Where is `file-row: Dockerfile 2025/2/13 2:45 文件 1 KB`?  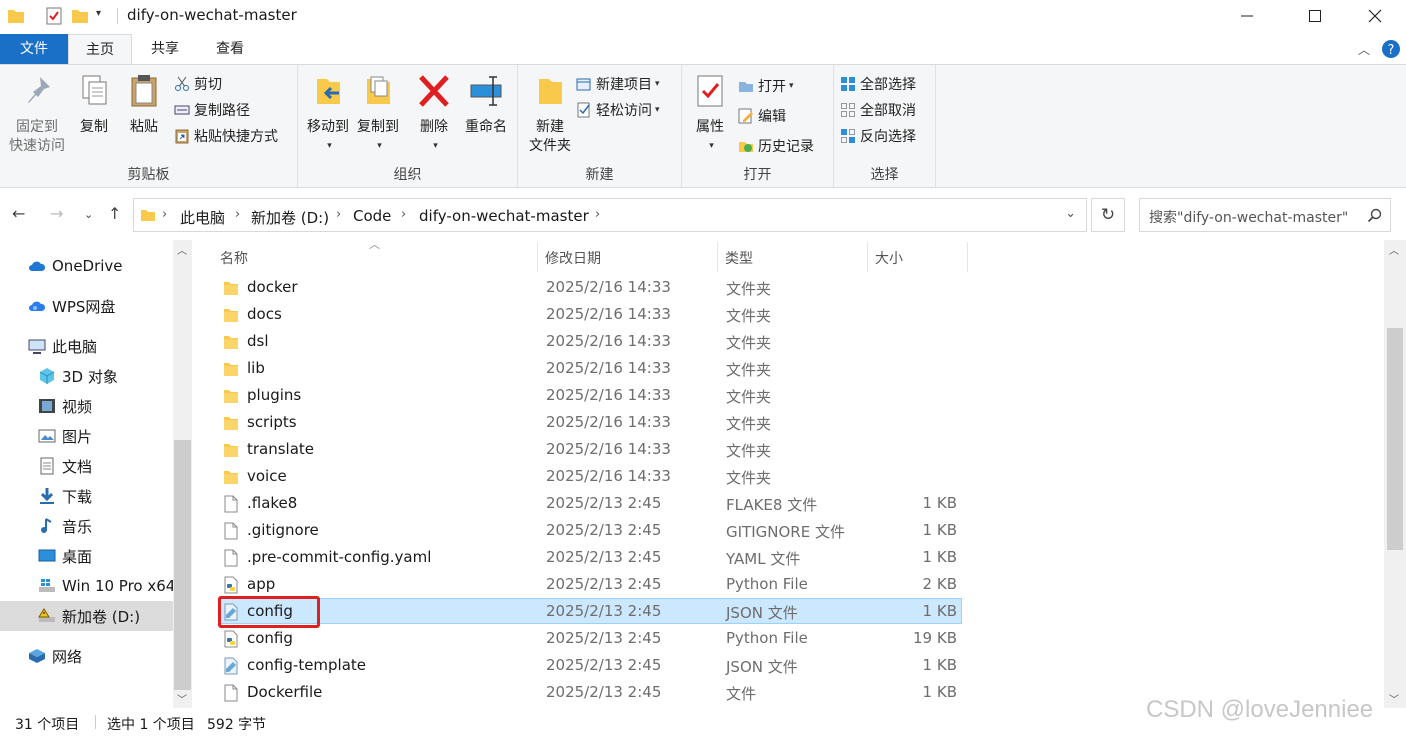
file-row: Dockerfile 2025/2/13 2:45 文件 1 KB is located at coordinates (590, 692).